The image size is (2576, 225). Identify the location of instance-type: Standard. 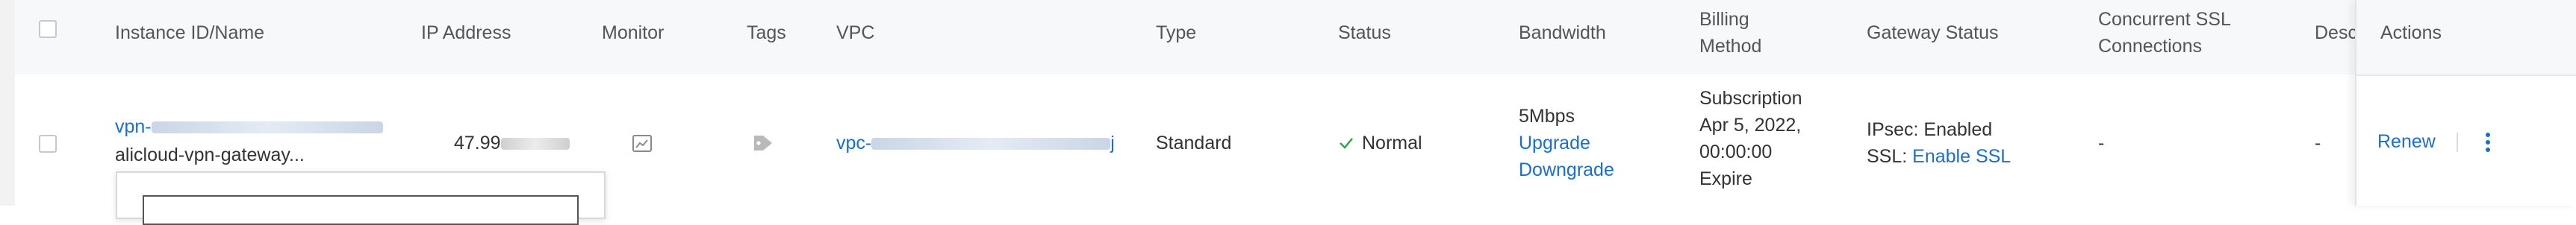
(1194, 143).